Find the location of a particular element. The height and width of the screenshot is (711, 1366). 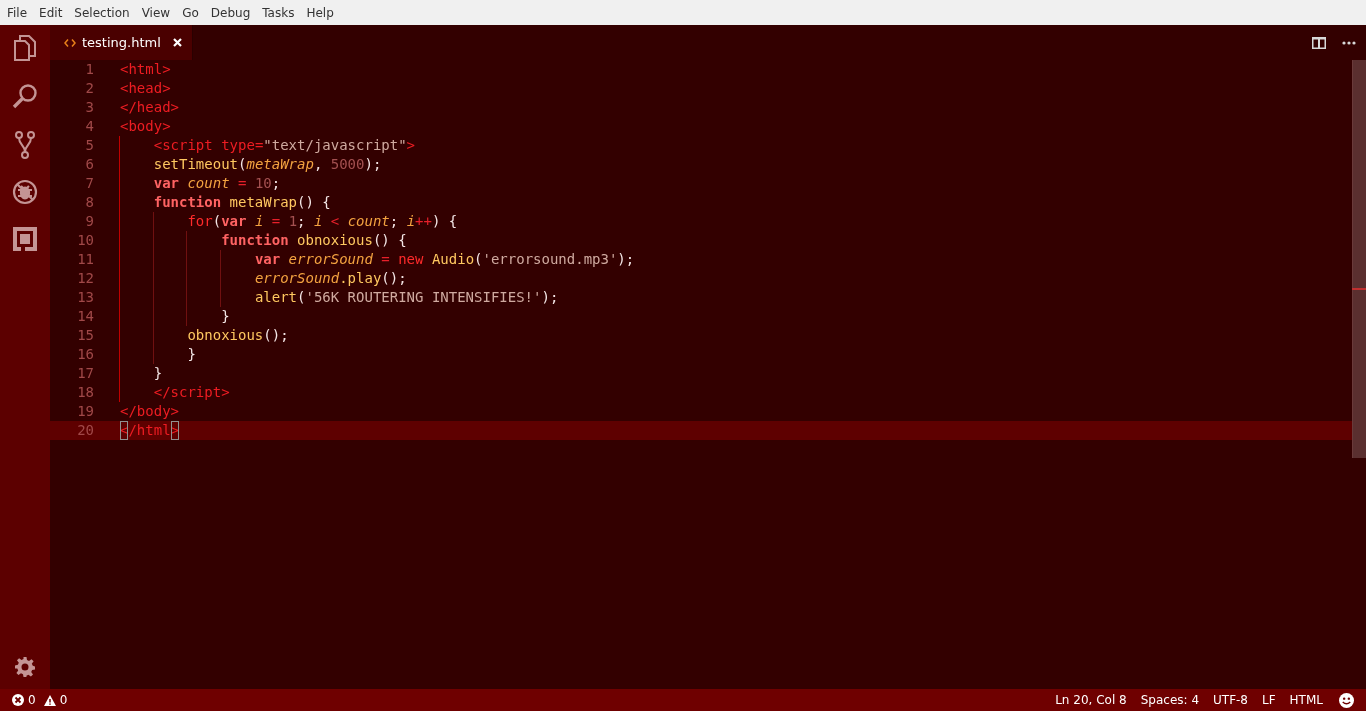

line-number: 20 is located at coordinates (85, 430).